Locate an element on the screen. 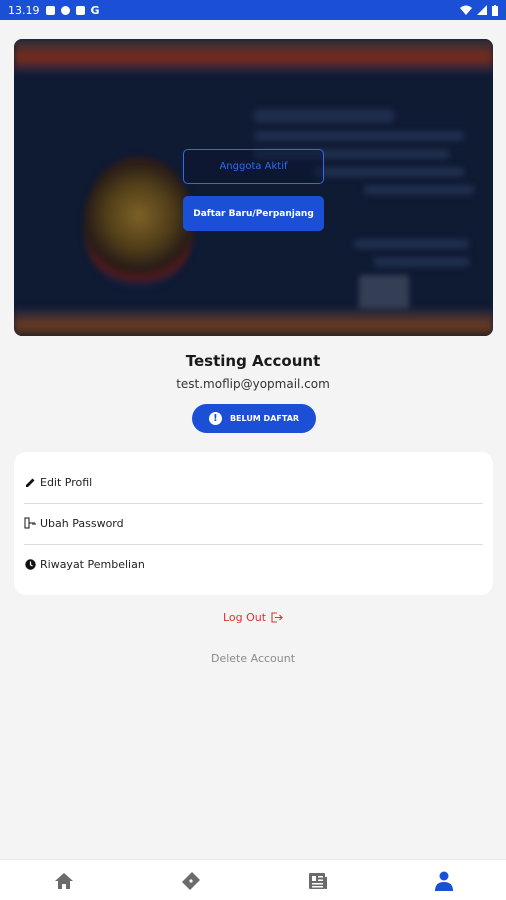  logout-button: Log Out is located at coordinates (253, 617).